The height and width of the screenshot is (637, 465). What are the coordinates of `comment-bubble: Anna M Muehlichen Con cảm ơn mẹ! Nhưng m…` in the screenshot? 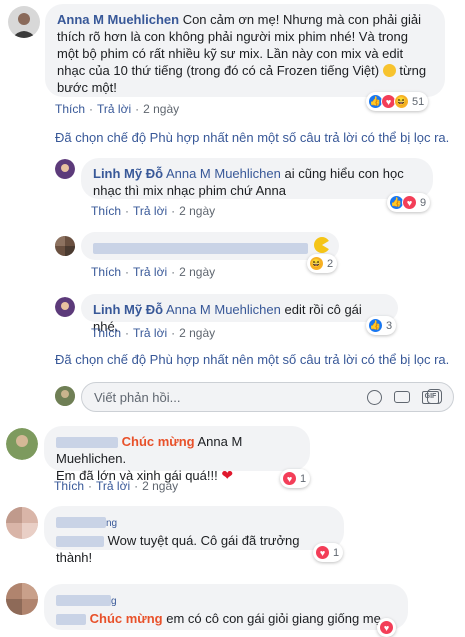 It's located at (245, 50).